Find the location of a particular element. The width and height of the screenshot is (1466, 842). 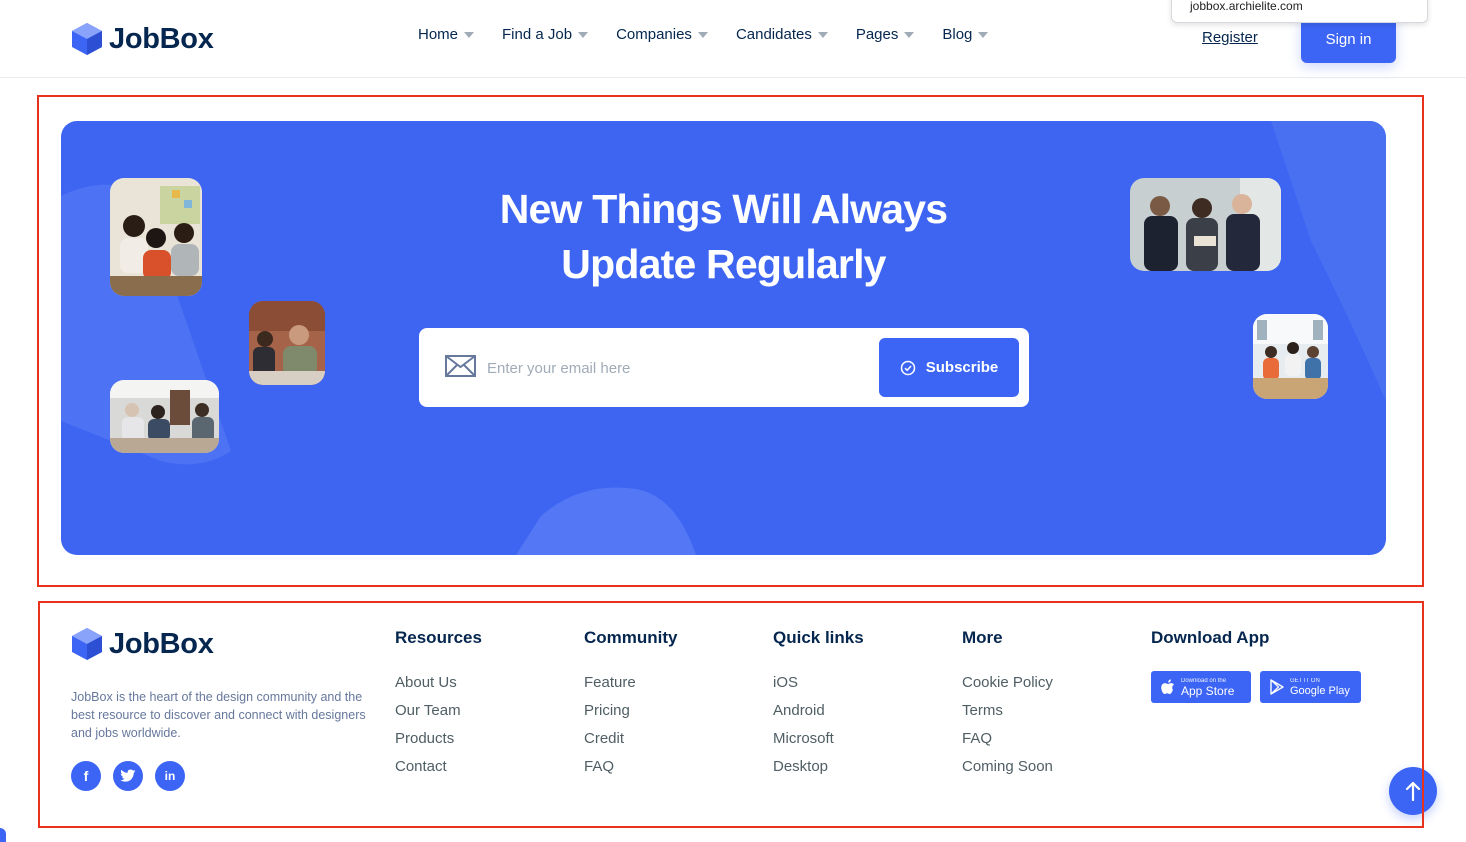

facebook-icon: f is located at coordinates (86, 776).